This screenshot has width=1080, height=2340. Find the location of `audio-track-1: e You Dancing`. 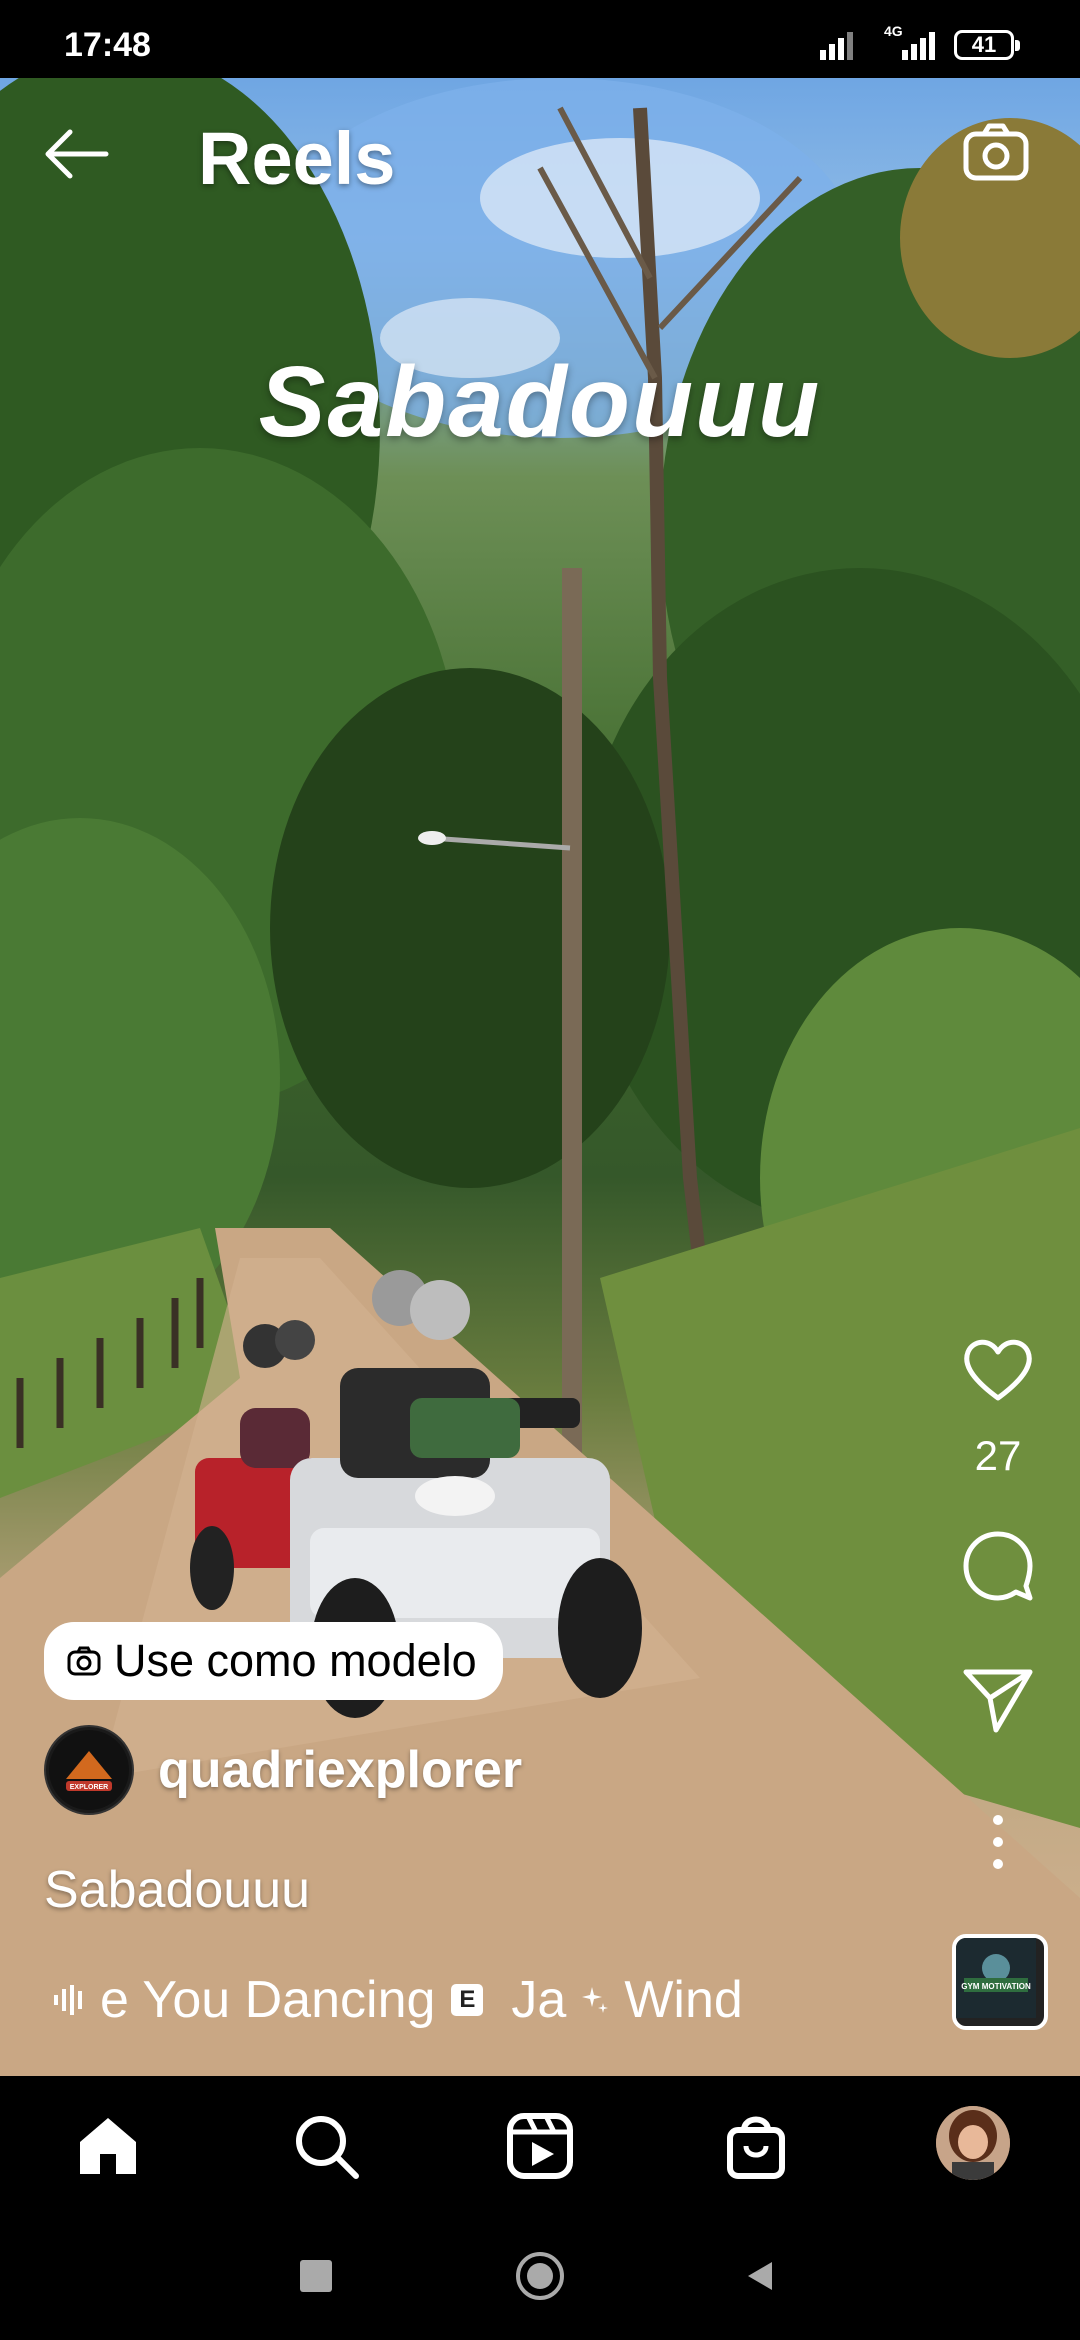

audio-track-1: e You Dancing is located at coordinates (268, 2000).